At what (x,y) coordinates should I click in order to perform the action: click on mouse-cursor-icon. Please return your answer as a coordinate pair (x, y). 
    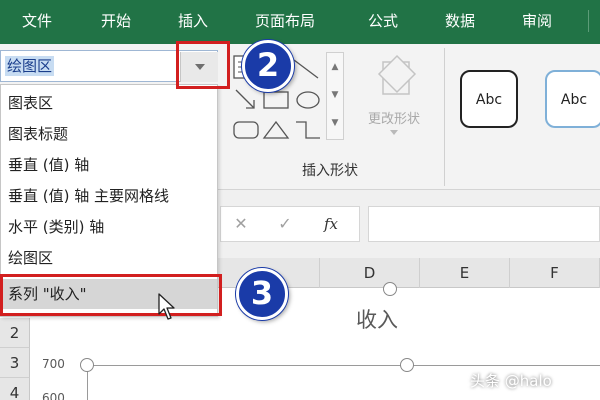
    Looking at the image, I should click on (166, 306).